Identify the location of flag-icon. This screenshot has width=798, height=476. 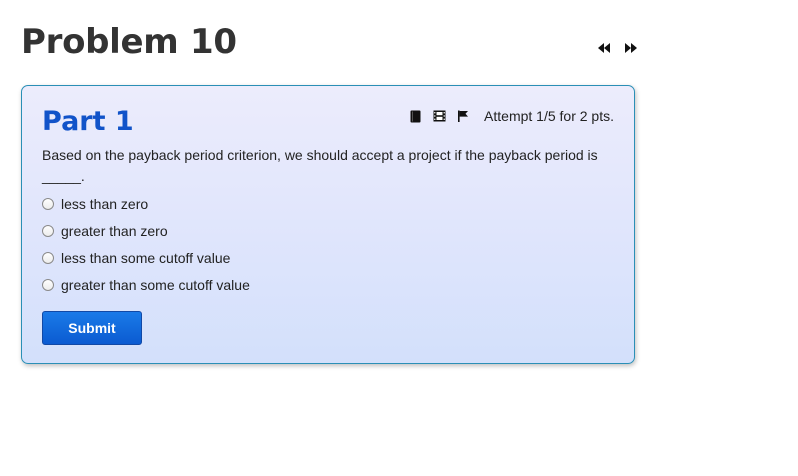
(463, 116).